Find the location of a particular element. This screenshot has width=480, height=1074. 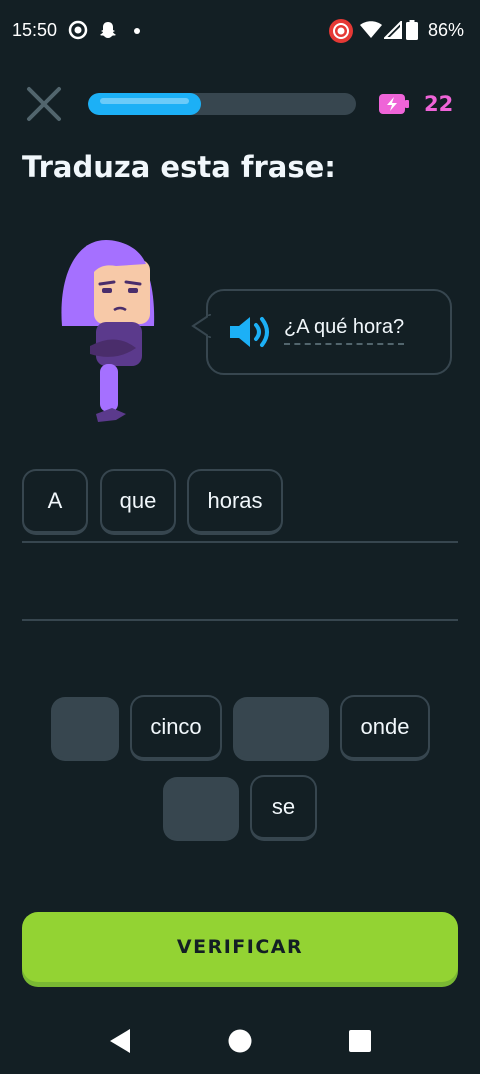

signal-icon is located at coordinates (393, 30).